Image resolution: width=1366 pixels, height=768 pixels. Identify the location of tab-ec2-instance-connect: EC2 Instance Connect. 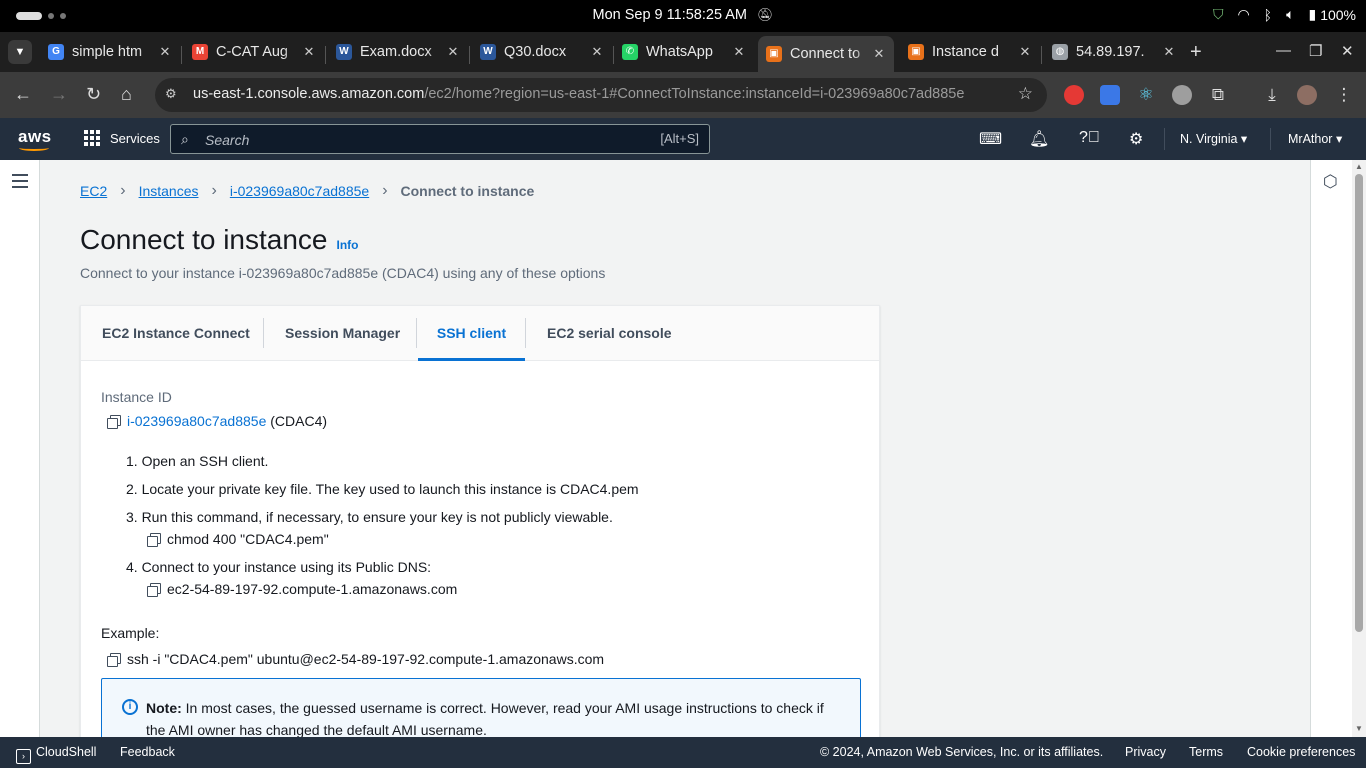
(176, 333).